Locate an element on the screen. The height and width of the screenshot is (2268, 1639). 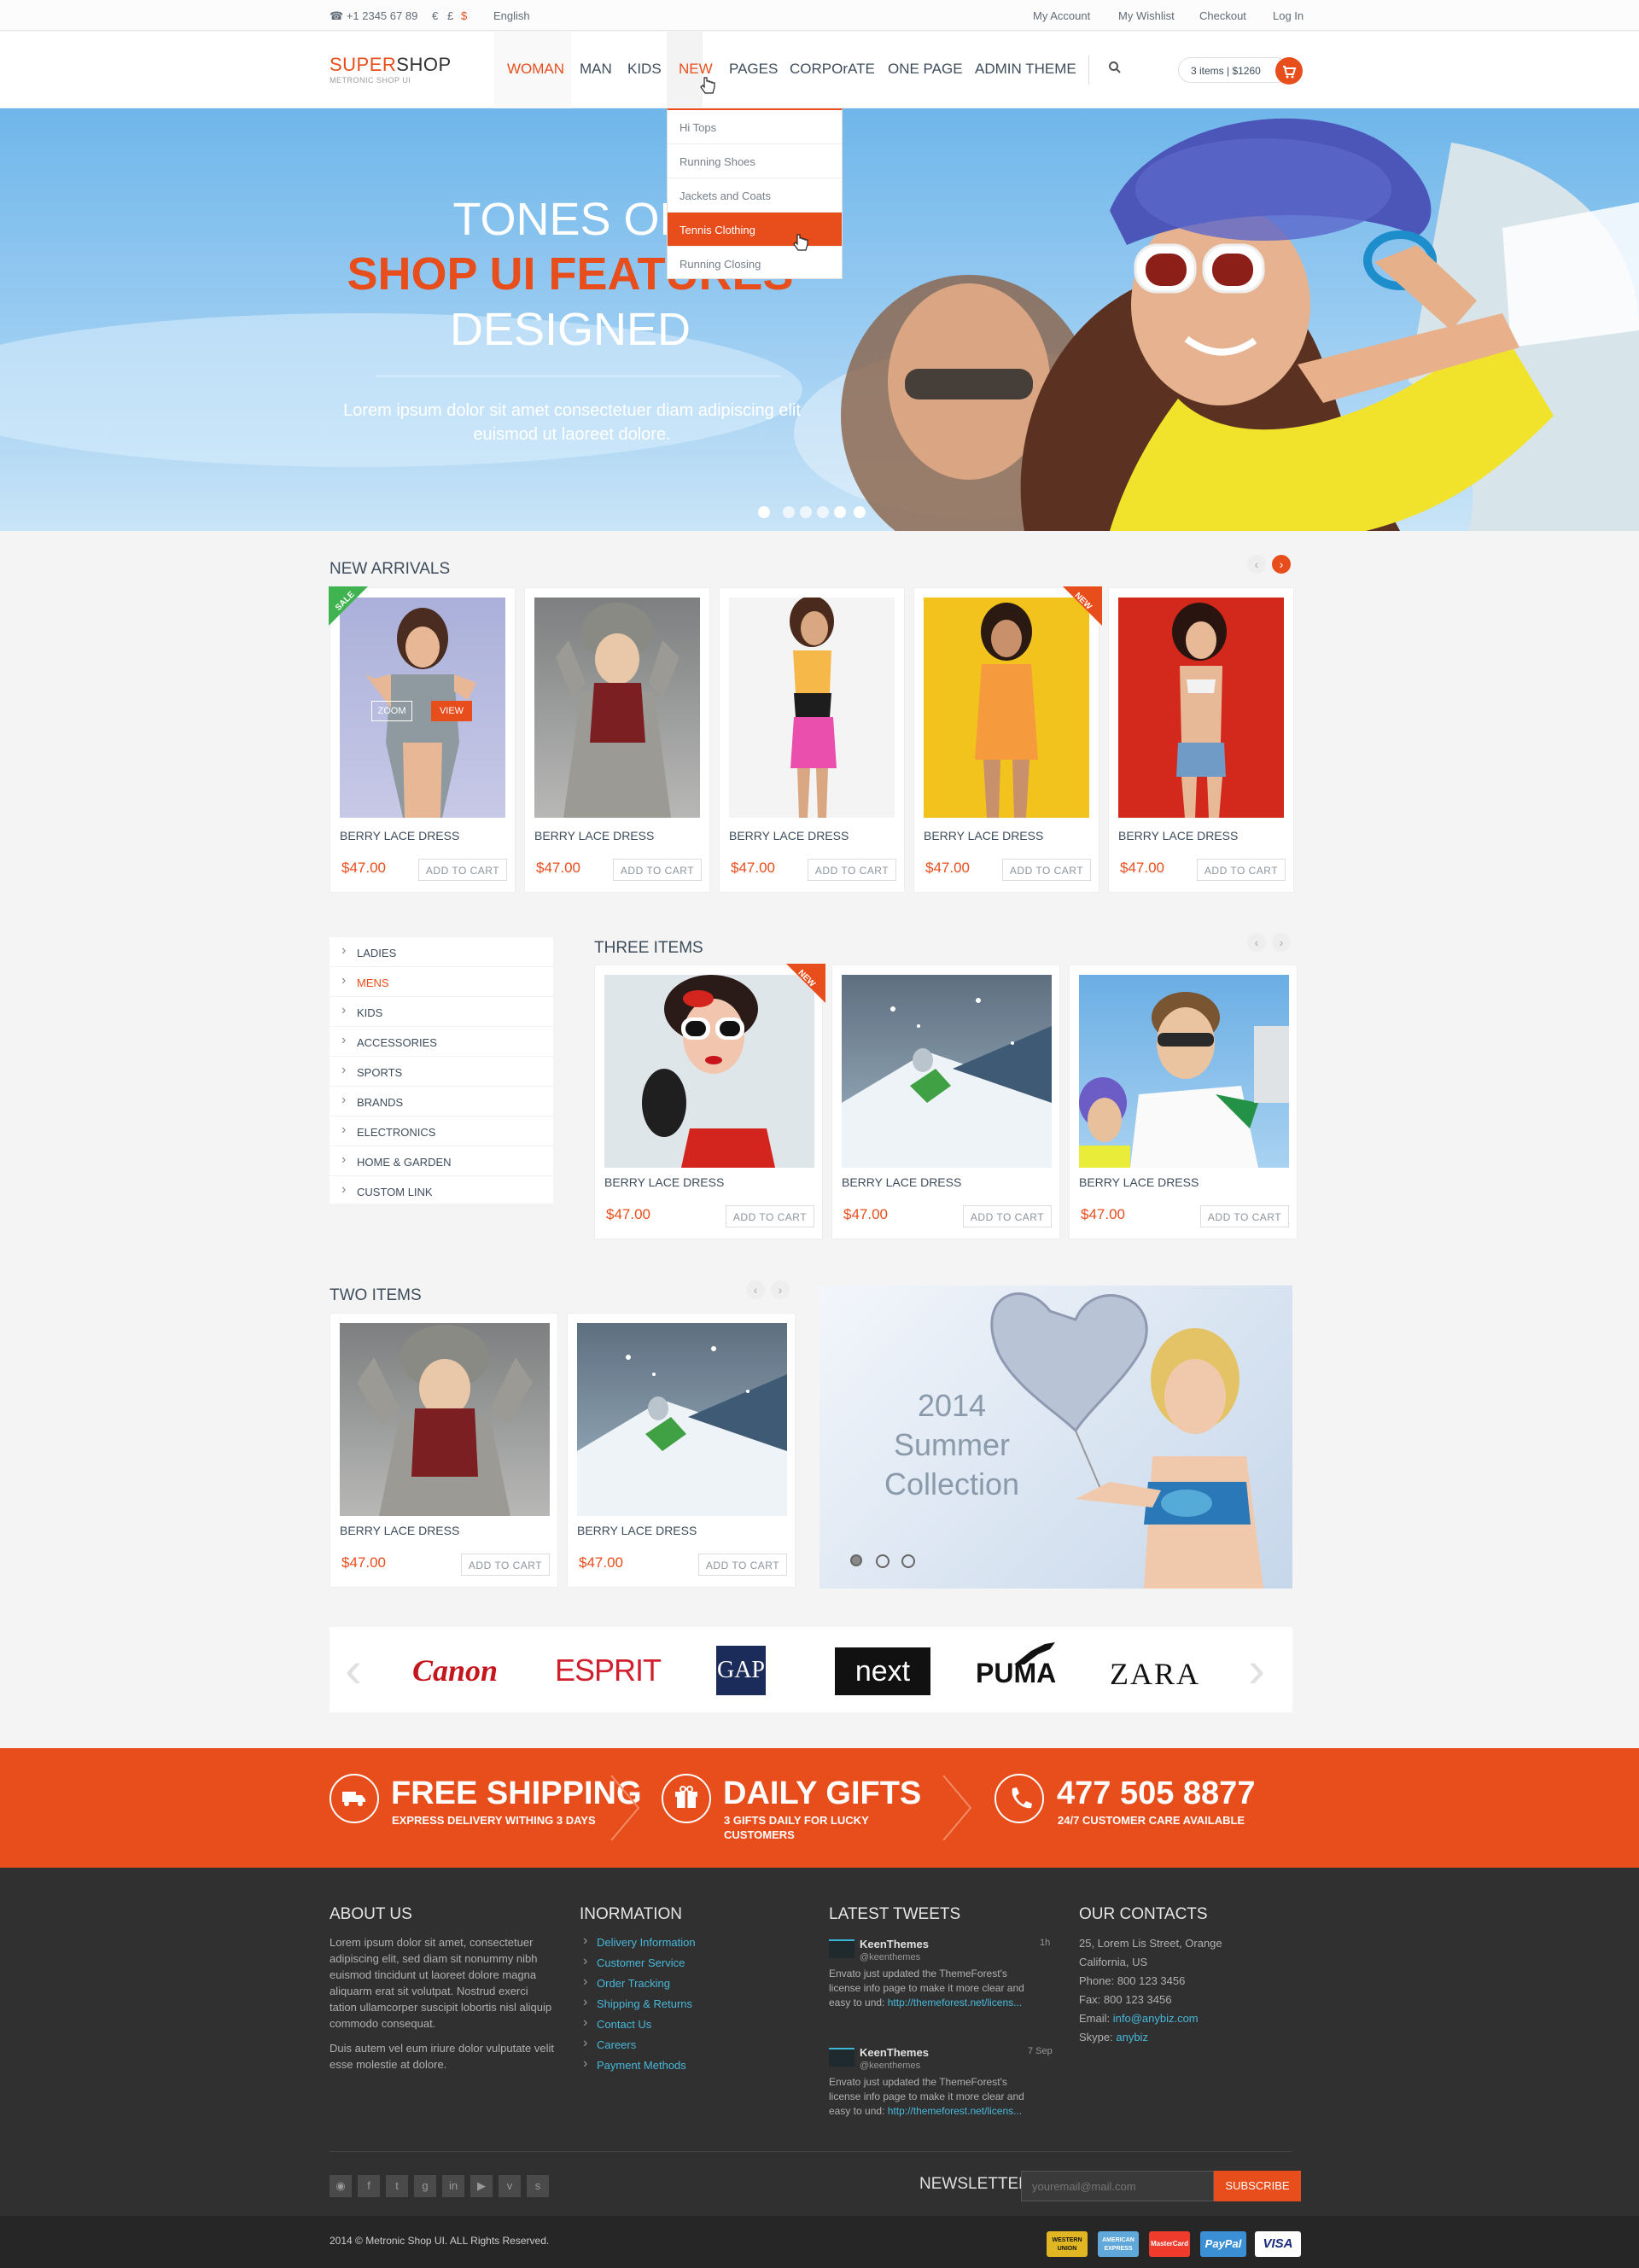
linkedin-icon: in is located at coordinates (453, 2186).